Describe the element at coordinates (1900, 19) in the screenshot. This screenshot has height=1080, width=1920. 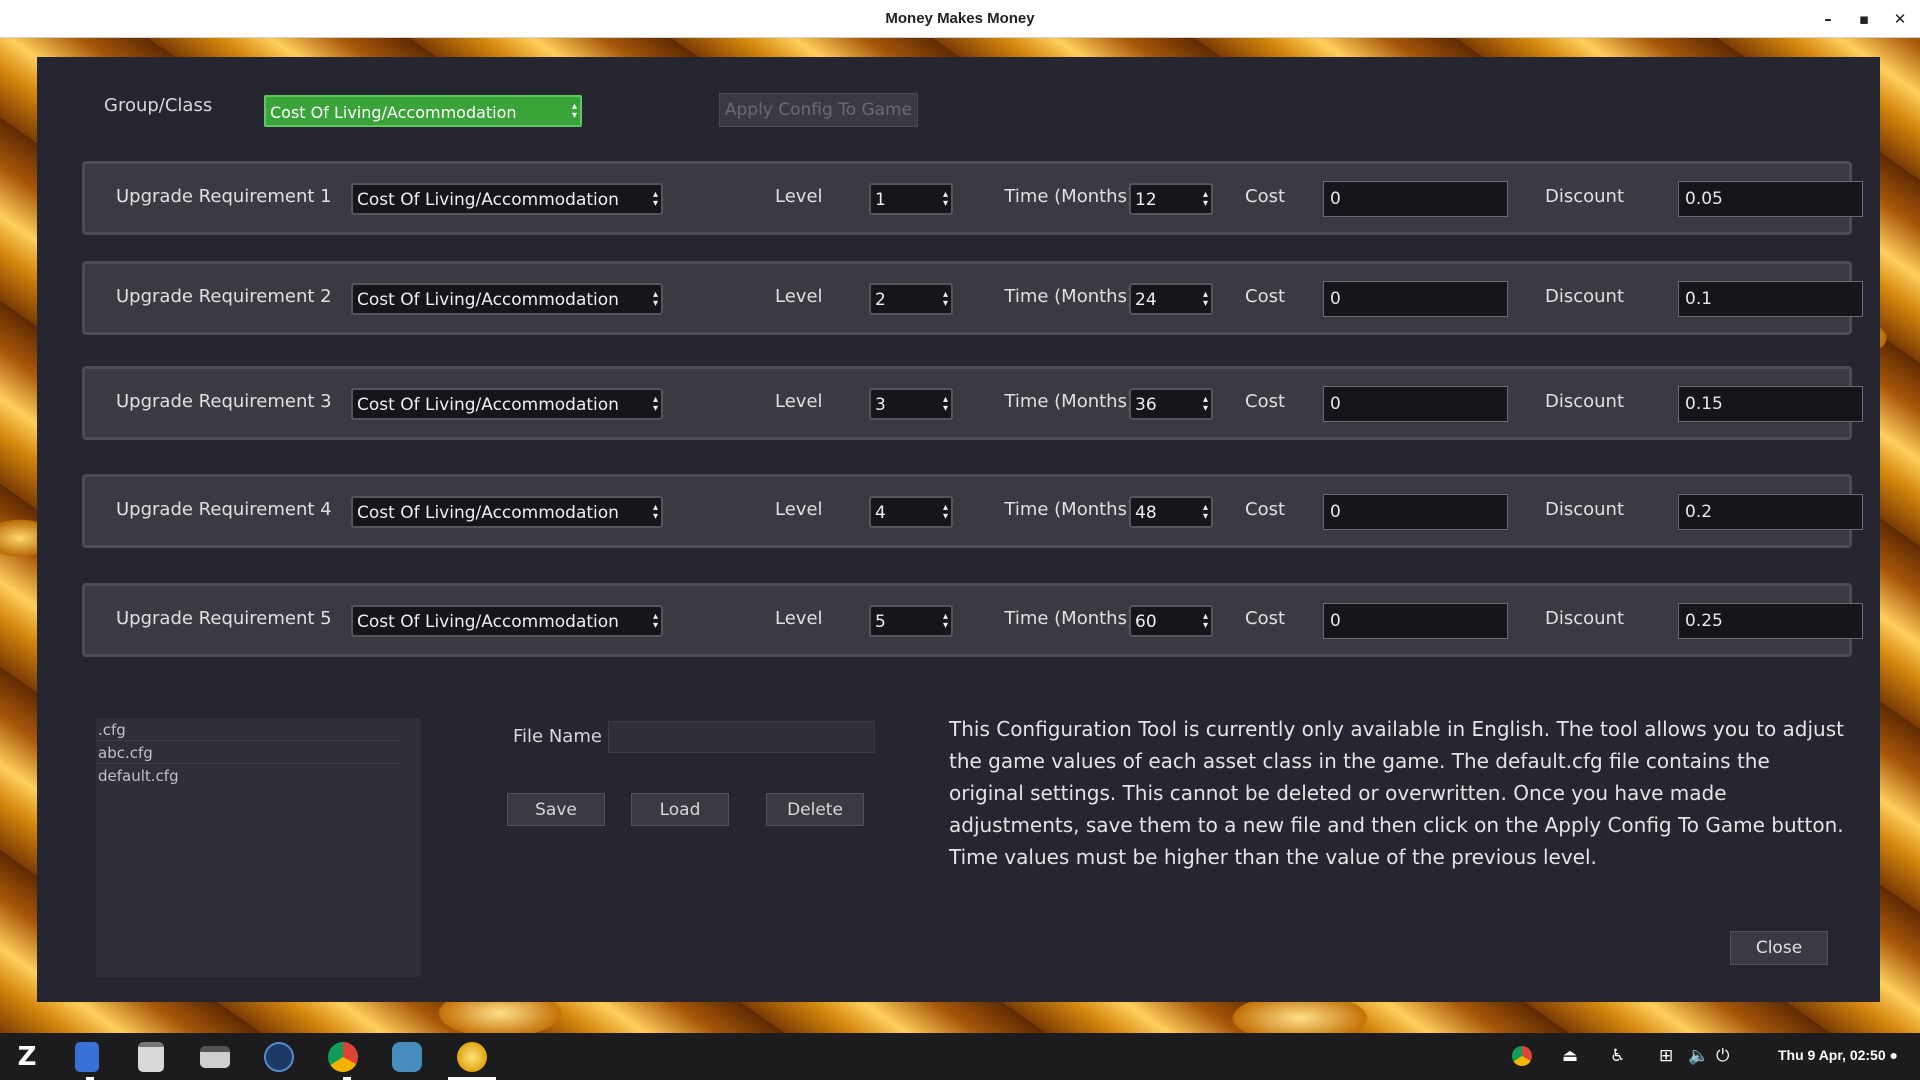
I see `close-window-icon: ✕` at that location.